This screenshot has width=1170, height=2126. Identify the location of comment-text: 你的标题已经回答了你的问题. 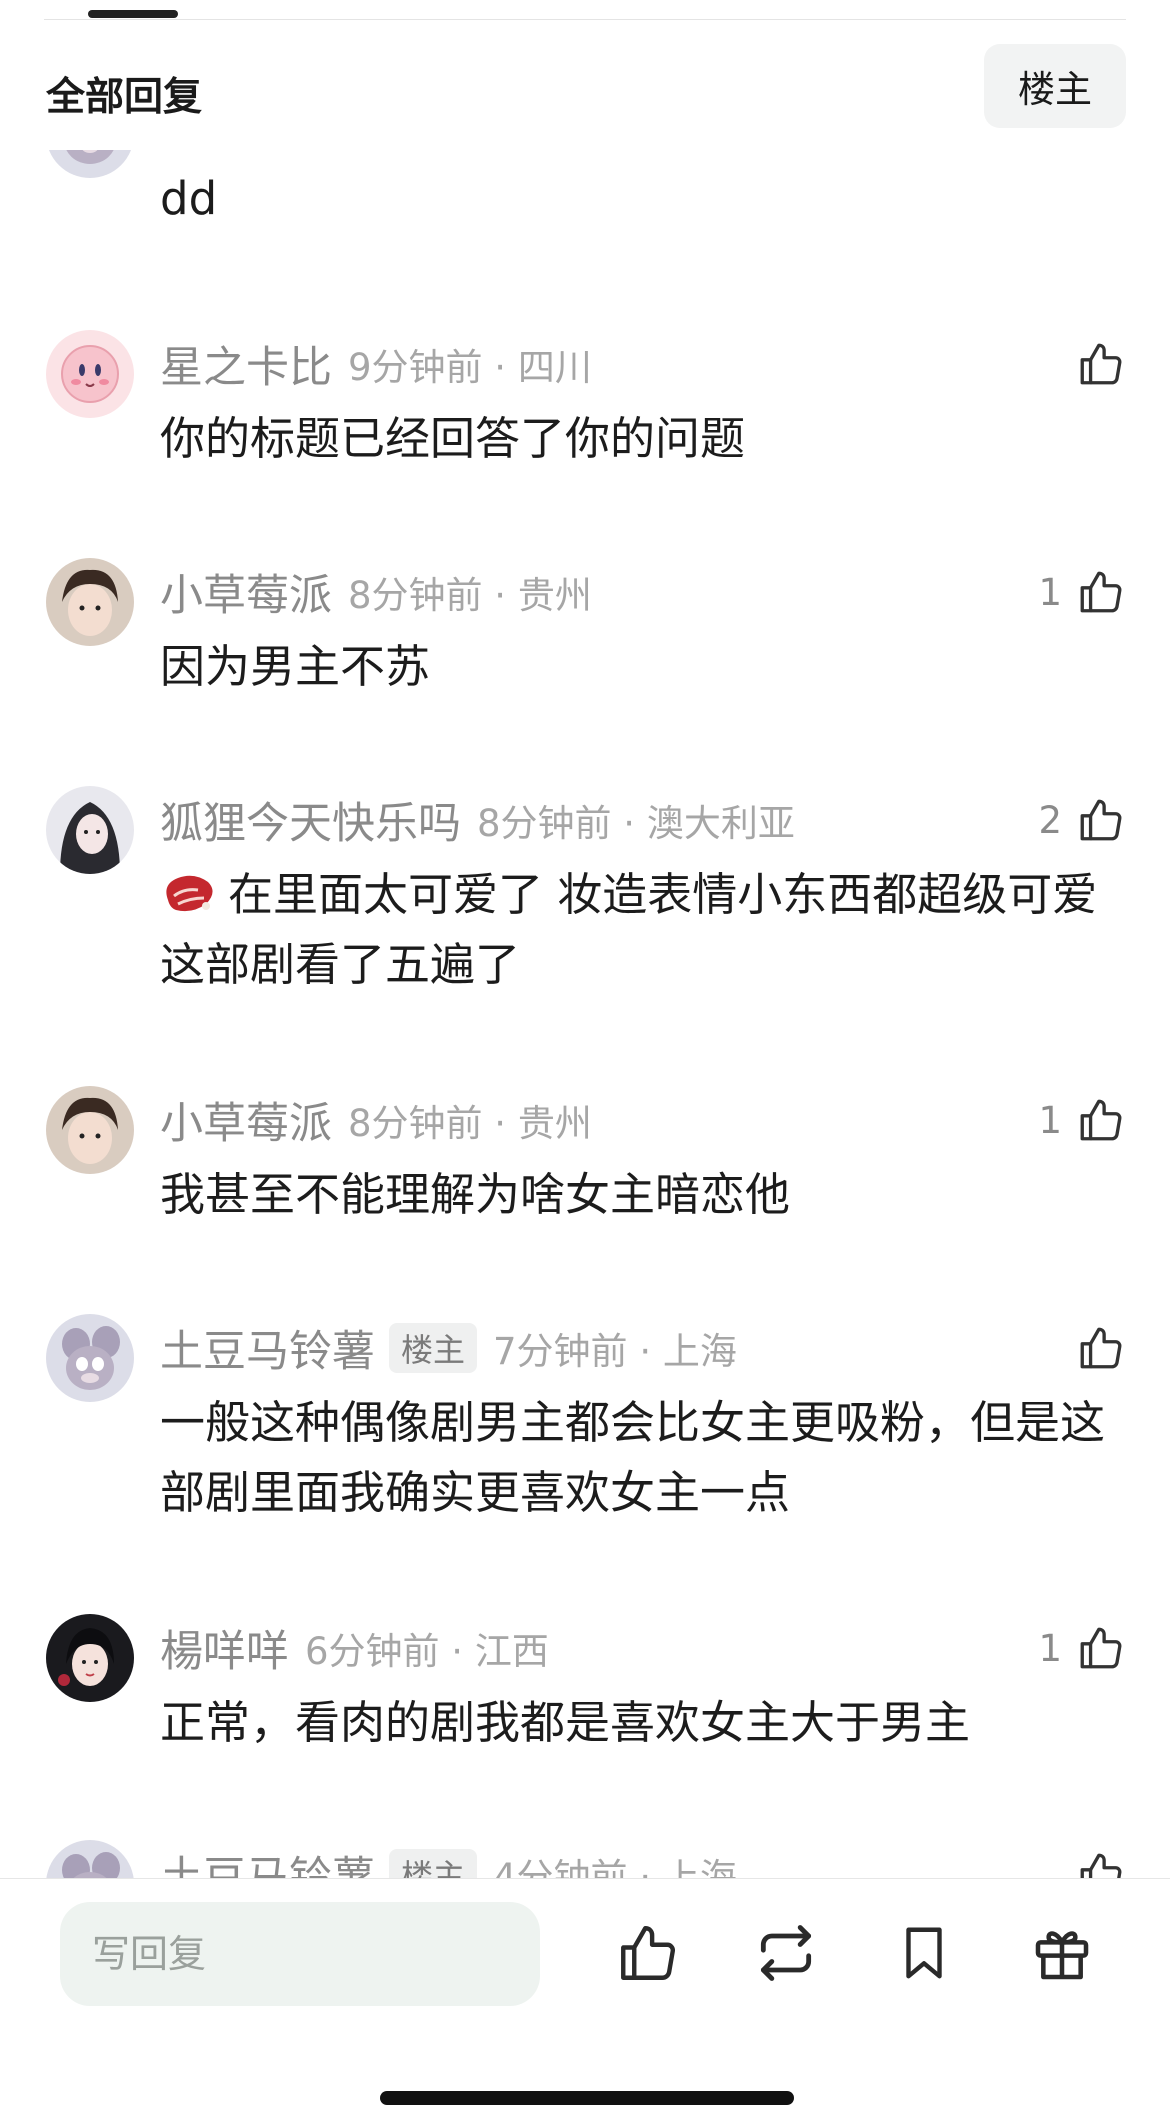
(453, 438).